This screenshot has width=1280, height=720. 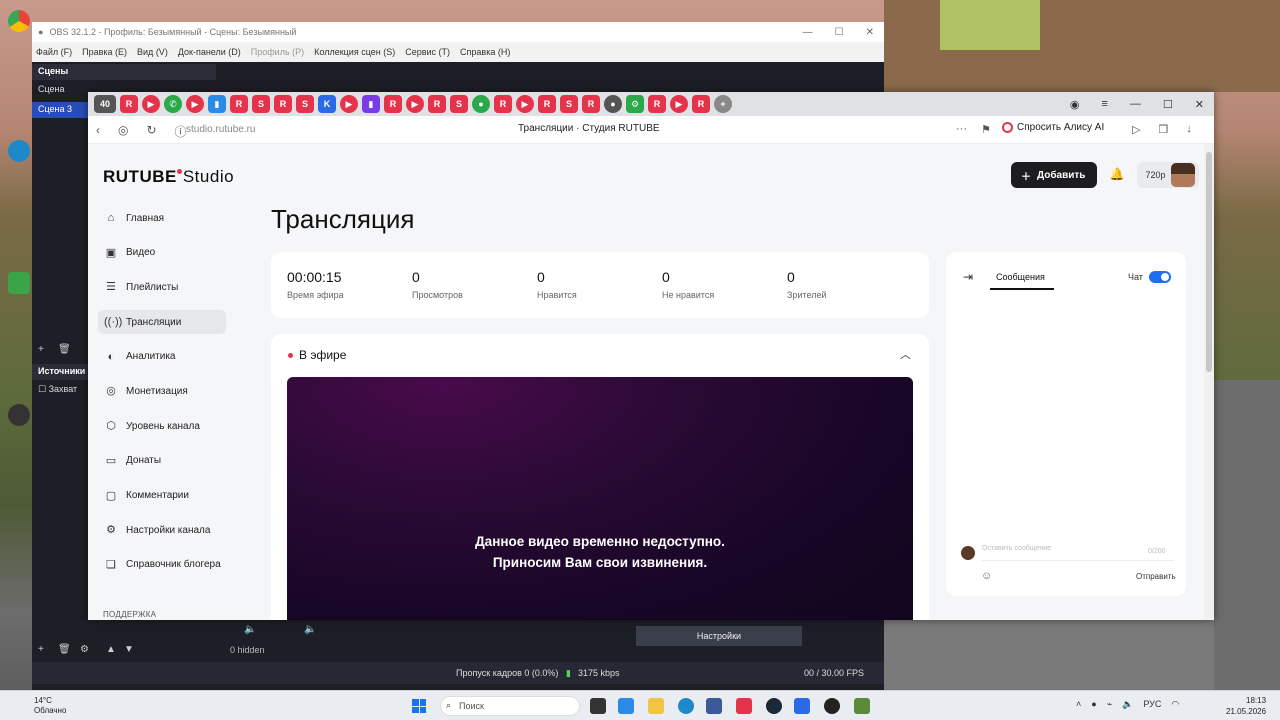 What do you see at coordinates (162, 461) in the screenshot?
I see `sidebar-item-donations: ▭ Донаты` at bounding box center [162, 461].